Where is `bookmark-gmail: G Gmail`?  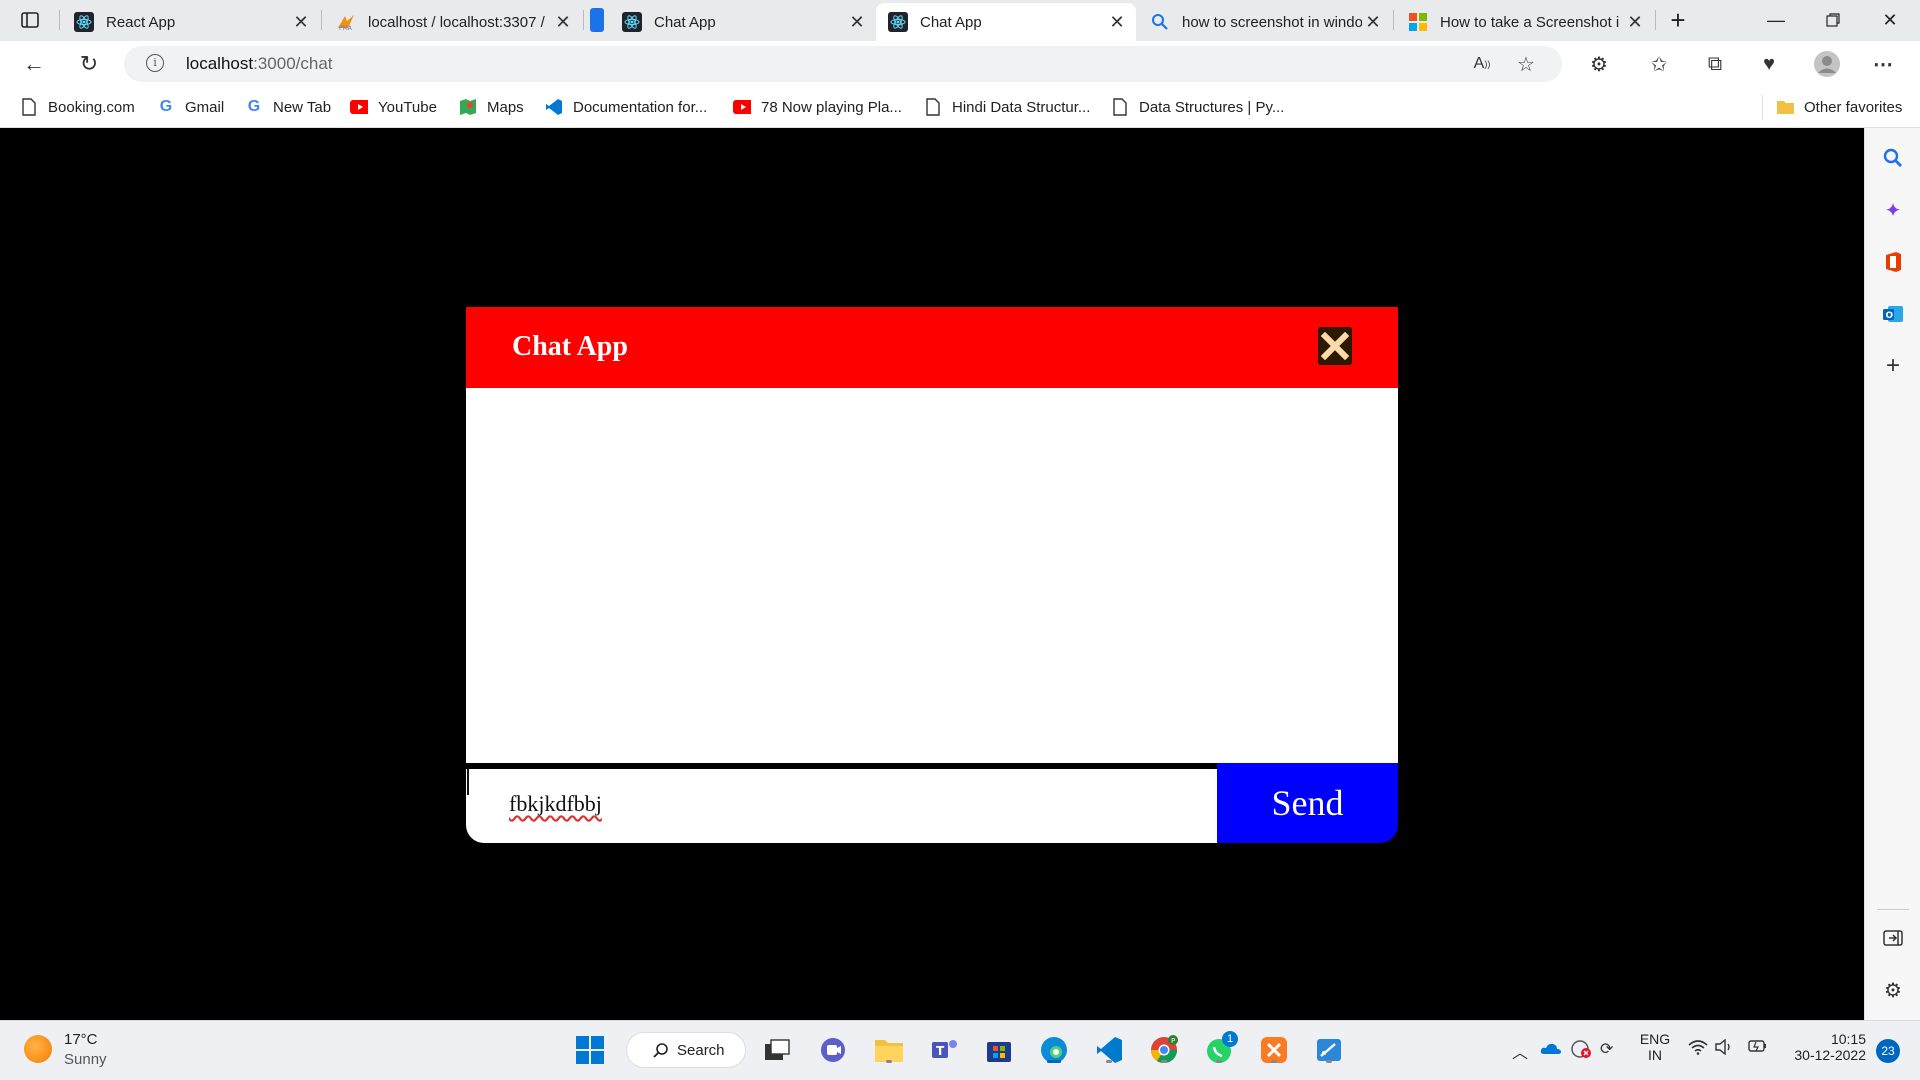
bookmark-gmail: G Gmail is located at coordinates (190, 107).